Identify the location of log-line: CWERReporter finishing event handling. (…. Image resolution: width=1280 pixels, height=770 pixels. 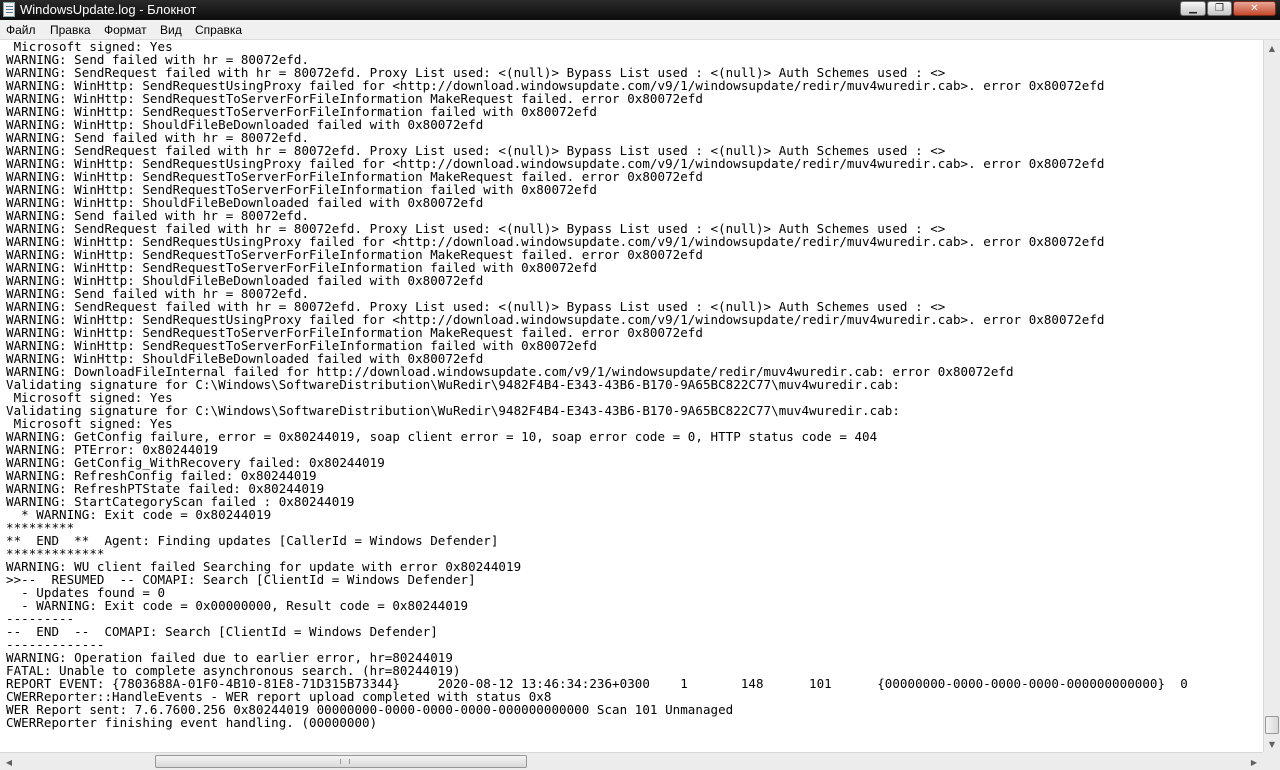
(192, 722).